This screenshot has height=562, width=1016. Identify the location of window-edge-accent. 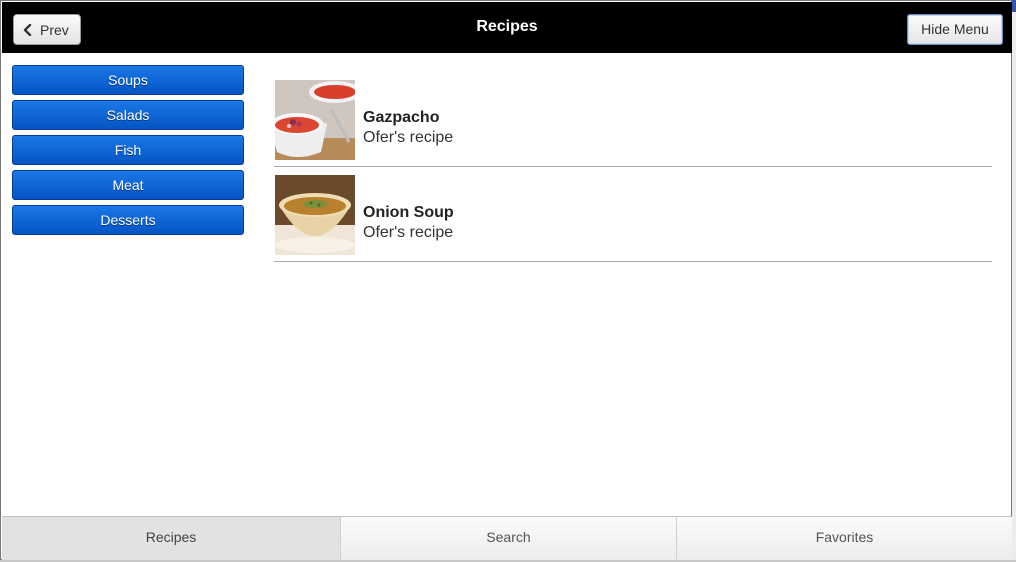
(1014, 6).